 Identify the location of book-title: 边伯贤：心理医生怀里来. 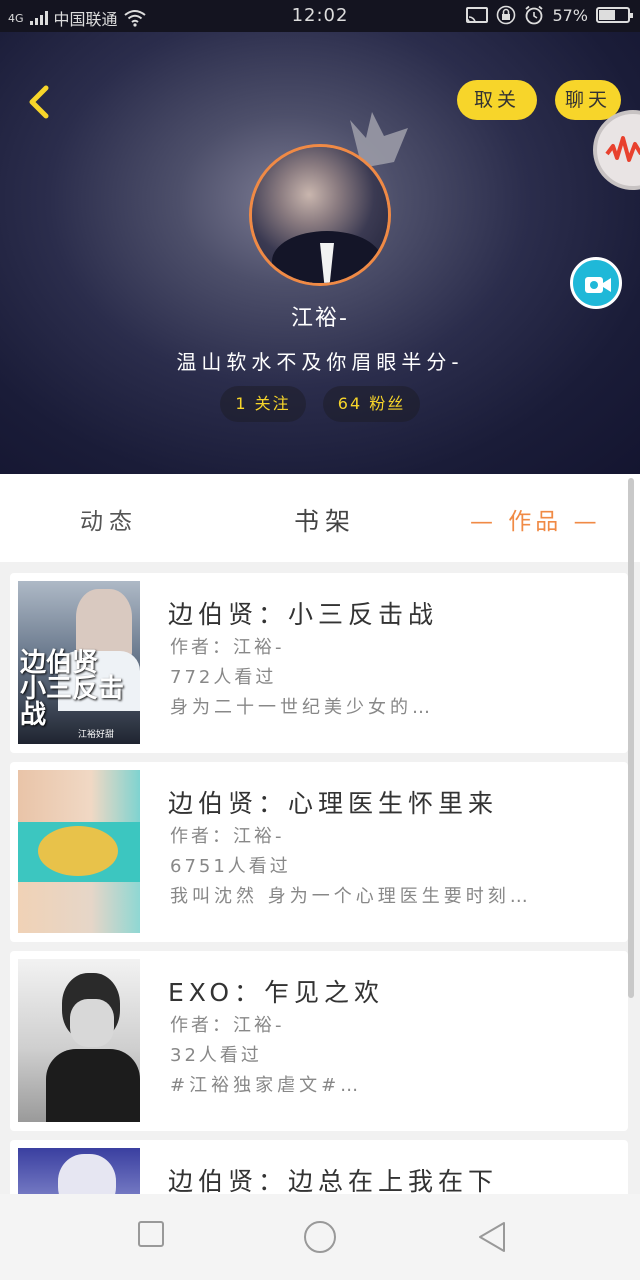
(333, 803).